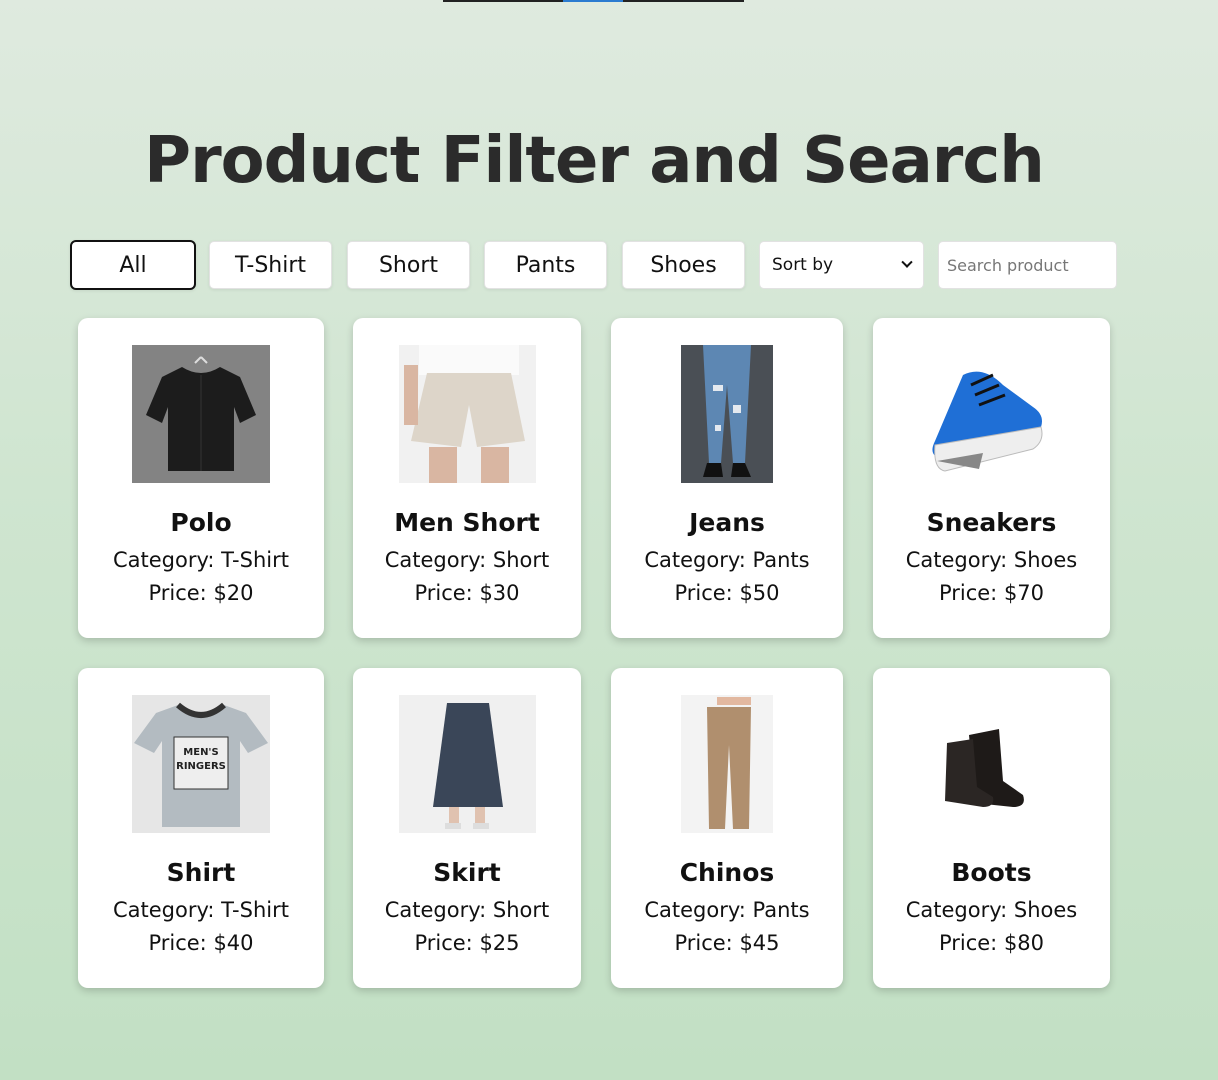  I want to click on sort-select-value: Sort by, so click(803, 265).